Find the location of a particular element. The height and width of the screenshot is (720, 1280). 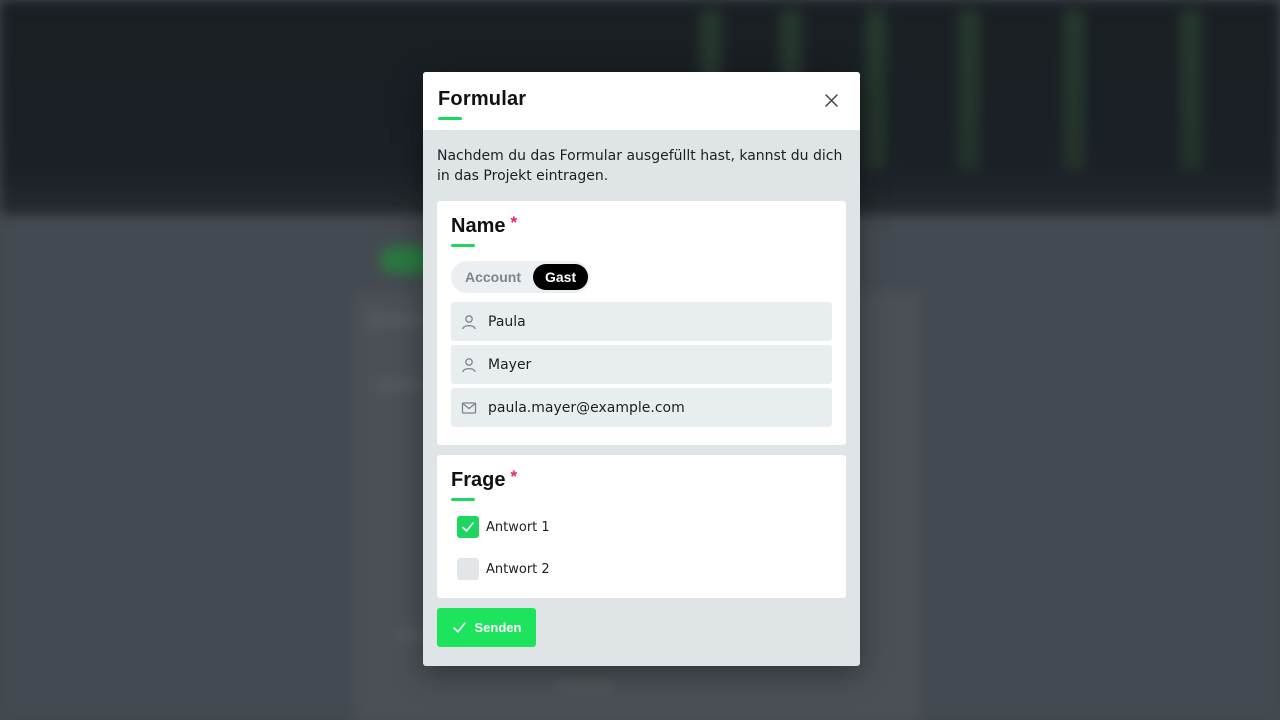

last-name-field is located at coordinates (641, 364).